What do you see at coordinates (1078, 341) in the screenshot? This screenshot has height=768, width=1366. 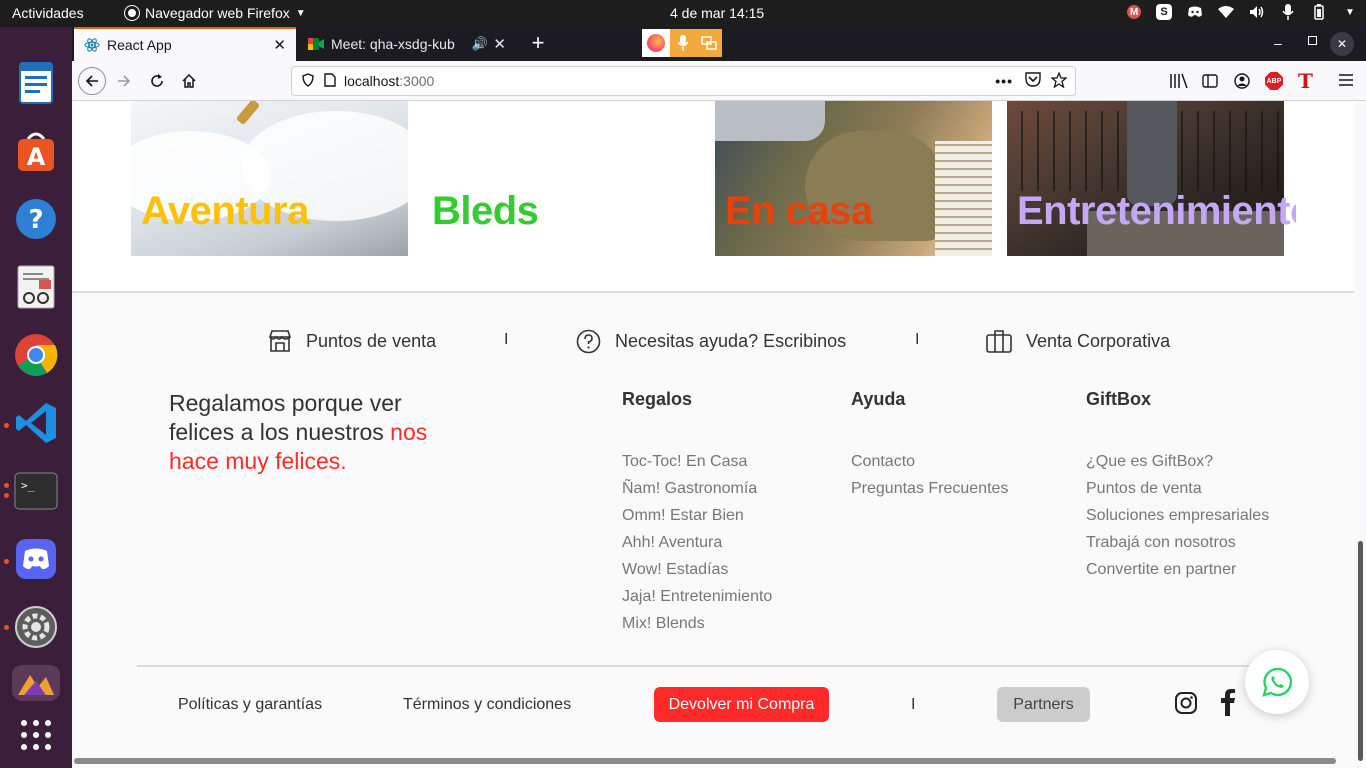 I see `footer-link-venta-corporativa: Venta Corporativa` at bounding box center [1078, 341].